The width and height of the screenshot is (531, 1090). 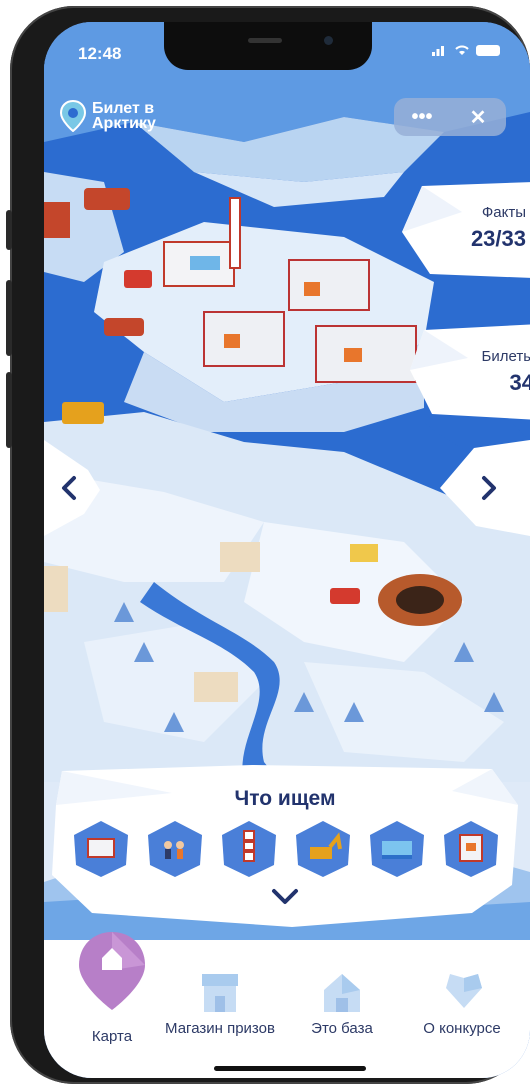 I want to click on excavator-icon, so click(x=323, y=849).